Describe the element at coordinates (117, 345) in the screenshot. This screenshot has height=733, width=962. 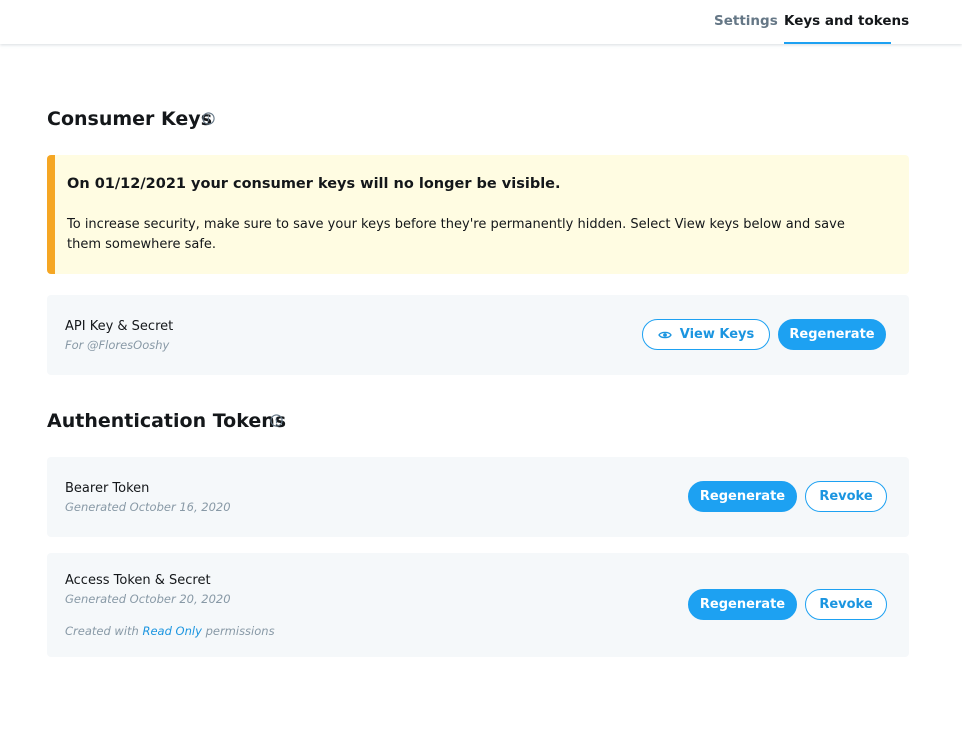
I see `api-key-owner: For @FloresOoshy` at that location.